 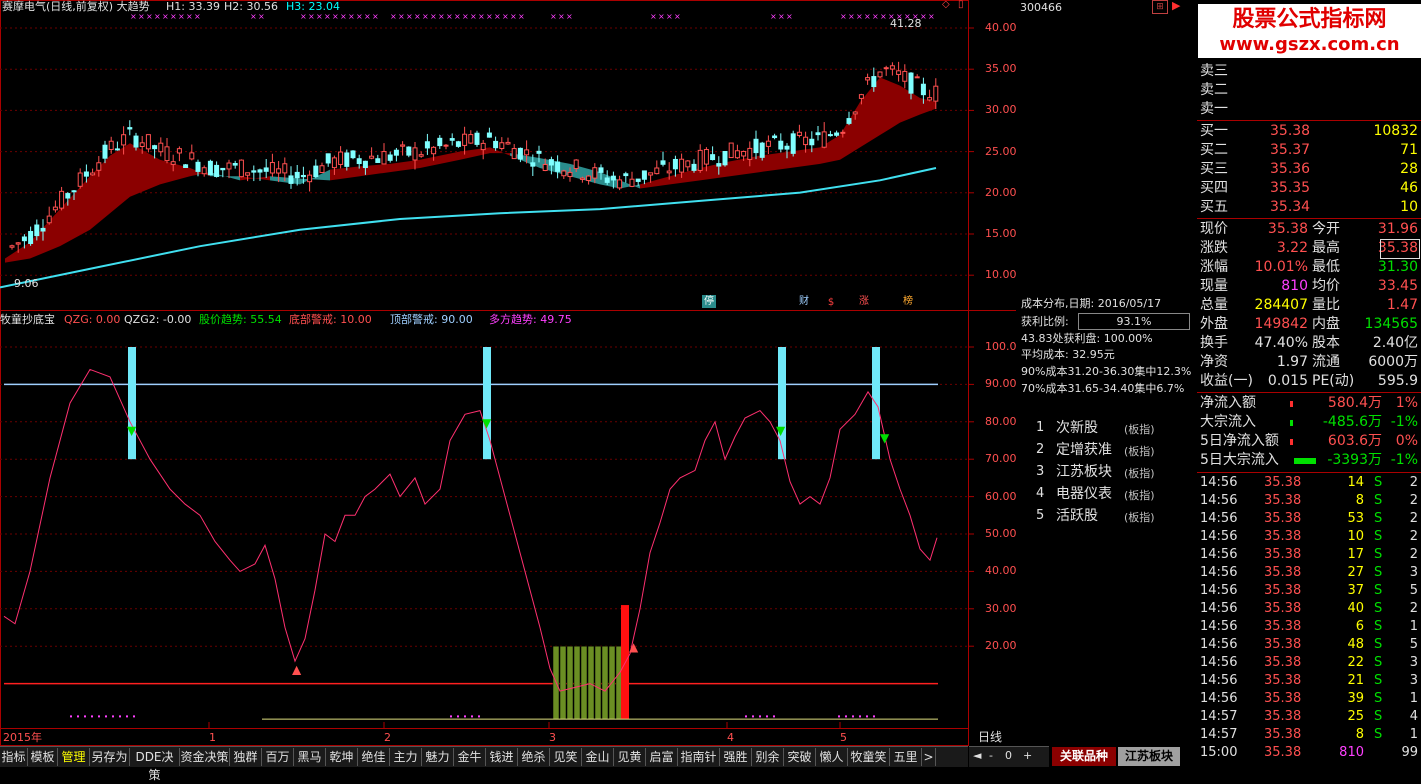 I want to click on stat-value: 595.9, so click(x=1397, y=381).